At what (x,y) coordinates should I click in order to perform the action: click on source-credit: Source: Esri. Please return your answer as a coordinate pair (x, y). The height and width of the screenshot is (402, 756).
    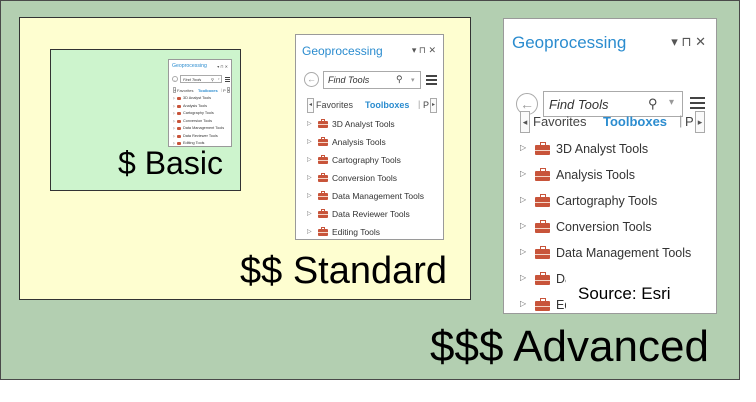
    Looking at the image, I should click on (640, 293).